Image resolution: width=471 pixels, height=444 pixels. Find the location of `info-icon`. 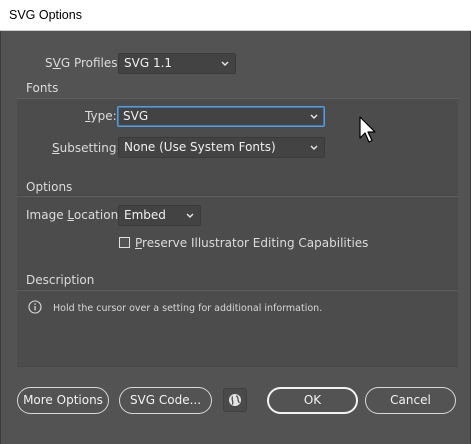

info-icon is located at coordinates (35, 307).